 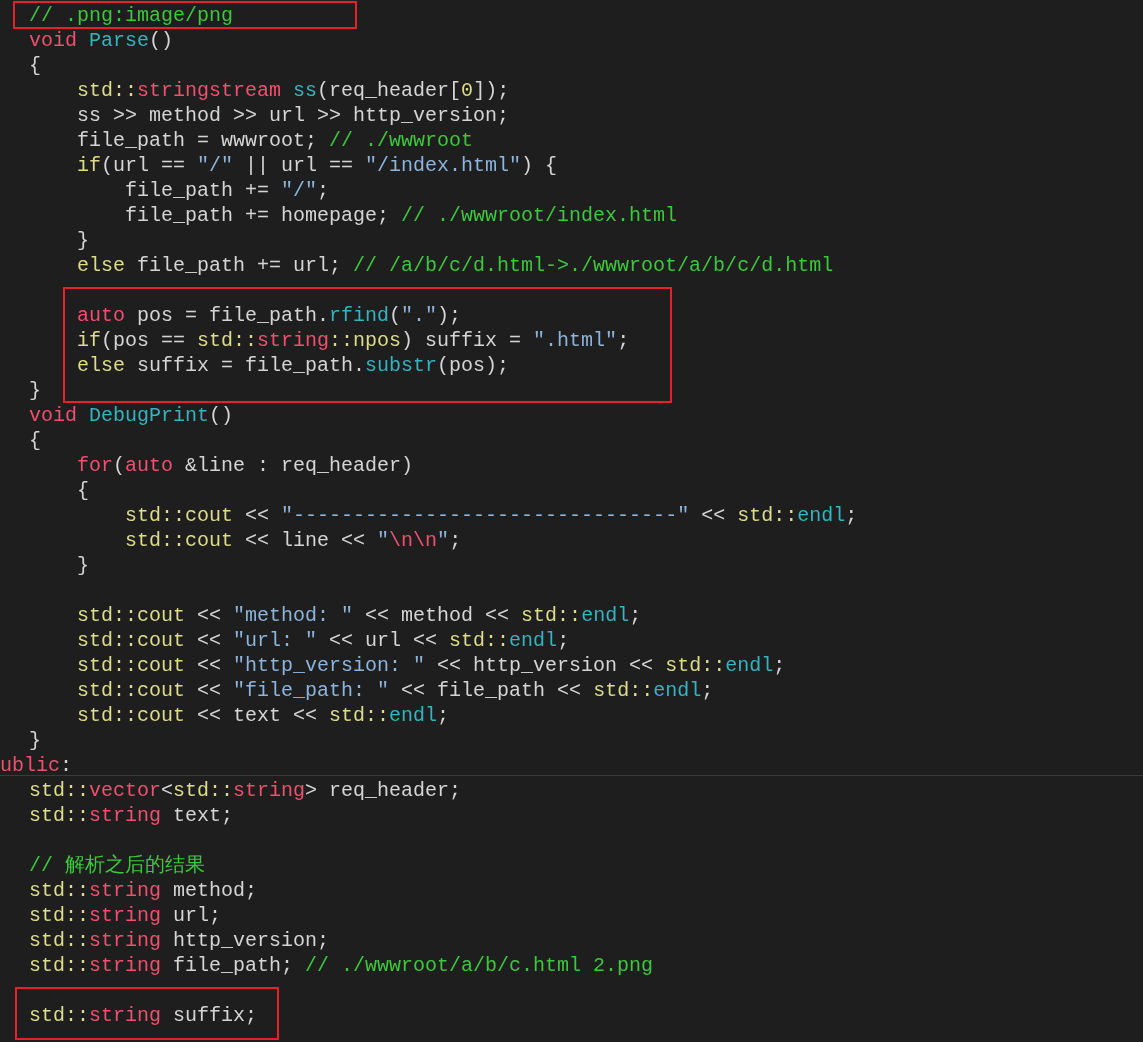 I want to click on code-line: else file_path += url; // /a/b/c/d.html->./wwwroot/a/b/c/d.html, so click(x=455, y=265).